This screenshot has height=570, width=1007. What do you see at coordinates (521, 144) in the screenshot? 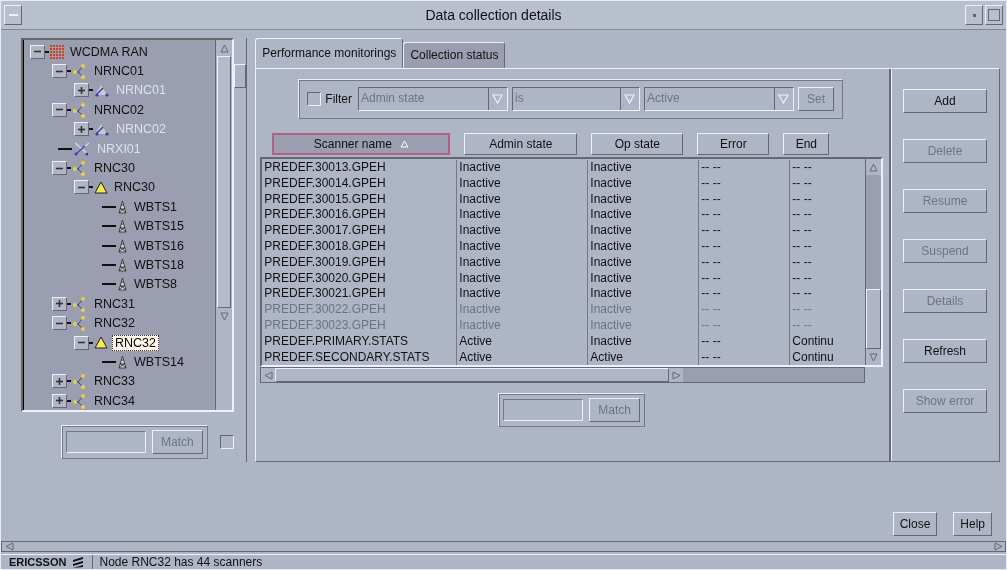
I see `column-header: Admin state` at bounding box center [521, 144].